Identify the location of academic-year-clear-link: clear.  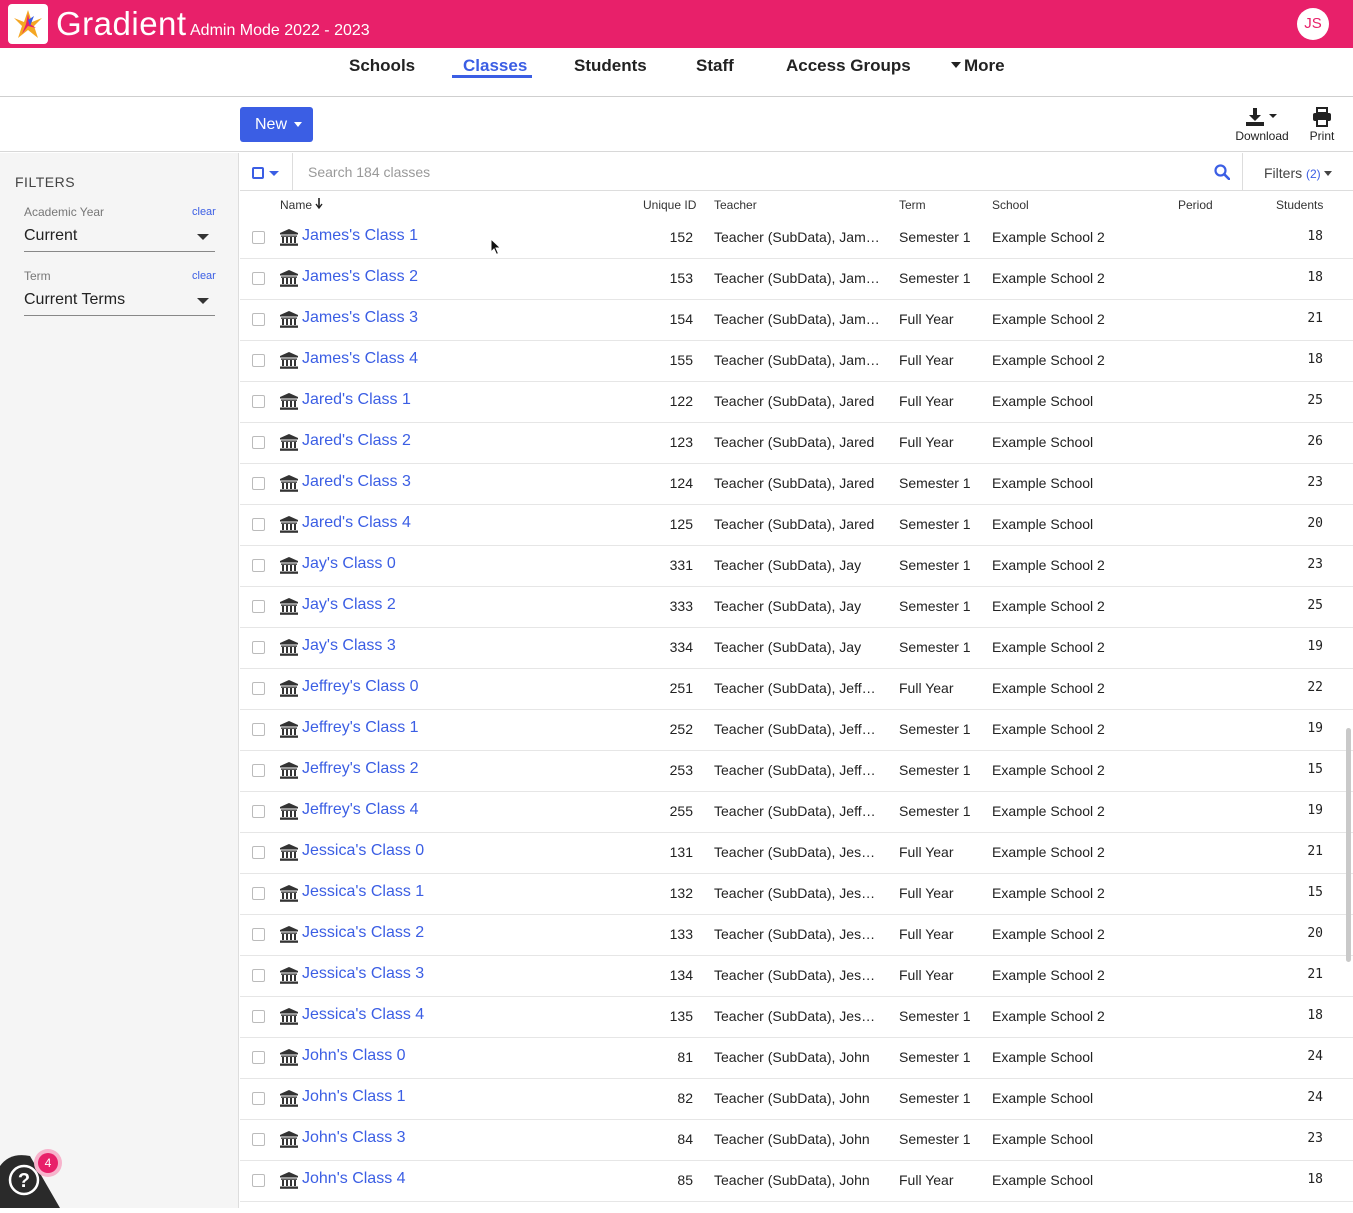
(204, 212).